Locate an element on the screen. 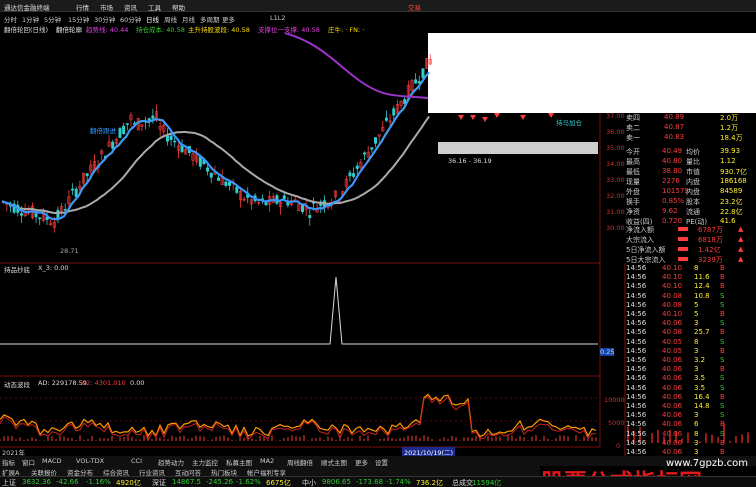  index-percent: -1.62% is located at coordinates (248, 482).